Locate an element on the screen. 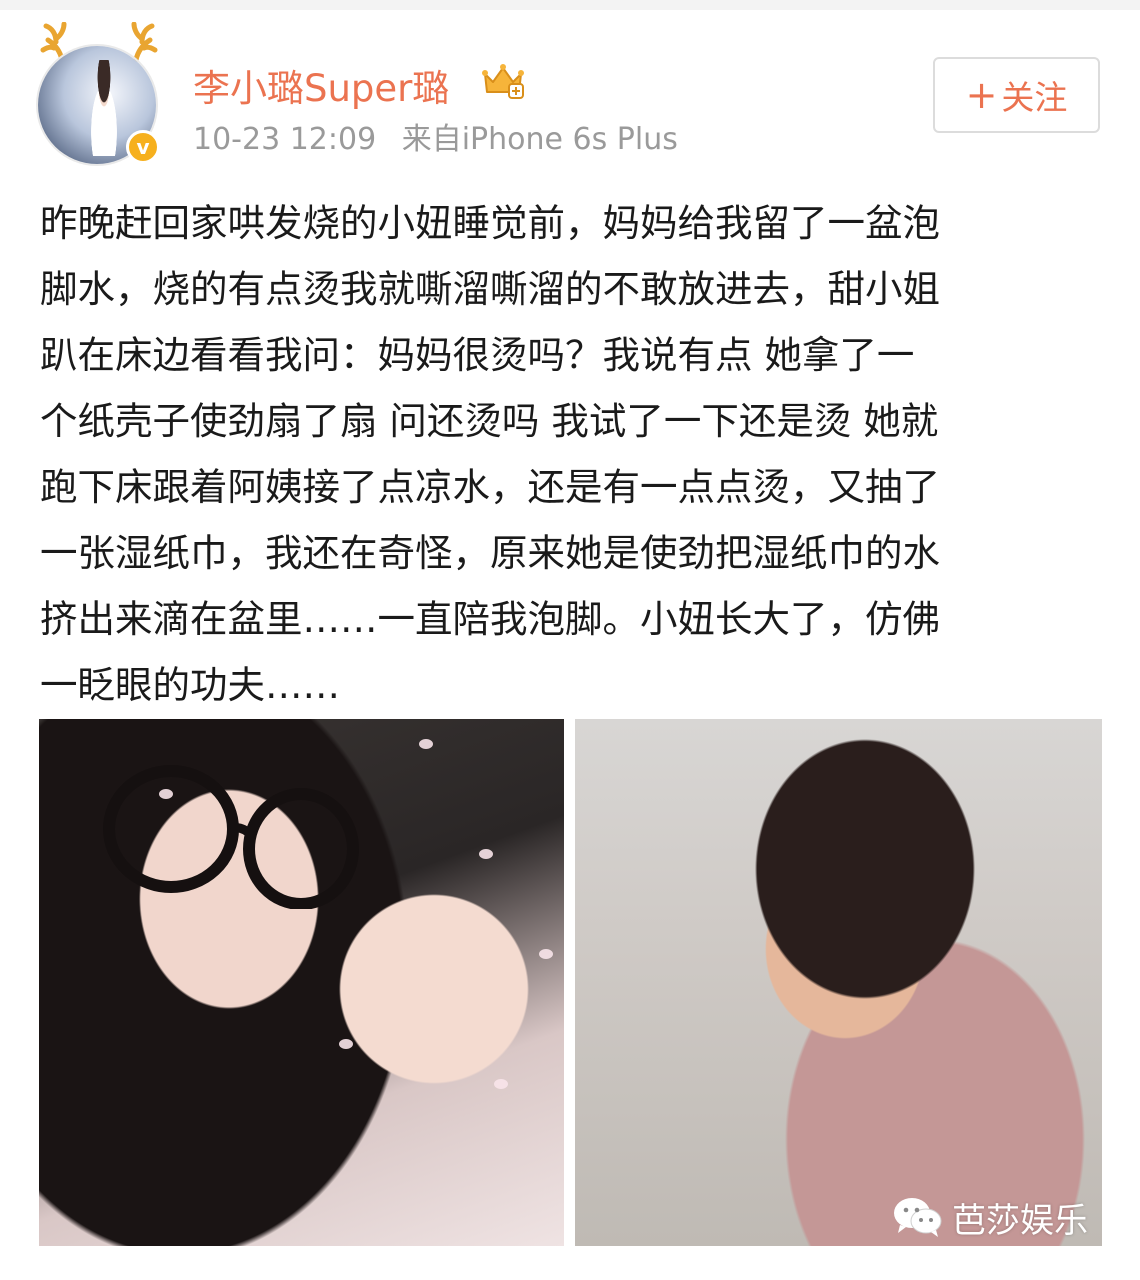 The height and width of the screenshot is (1280, 1140). glasses-shape is located at coordinates (231, 837).